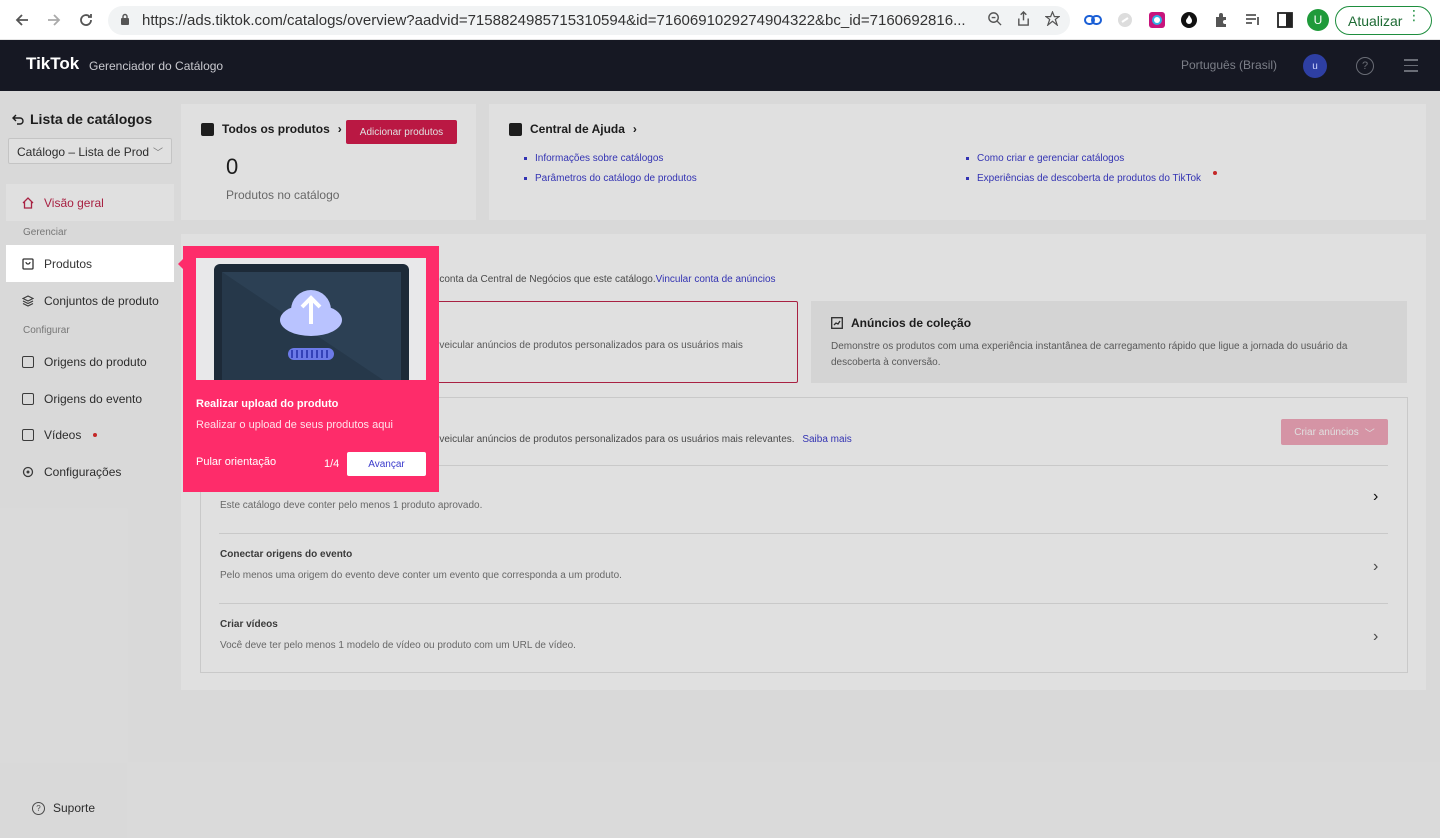  What do you see at coordinates (1125, 20) in the screenshot?
I see `chain-extension-icon` at bounding box center [1125, 20].